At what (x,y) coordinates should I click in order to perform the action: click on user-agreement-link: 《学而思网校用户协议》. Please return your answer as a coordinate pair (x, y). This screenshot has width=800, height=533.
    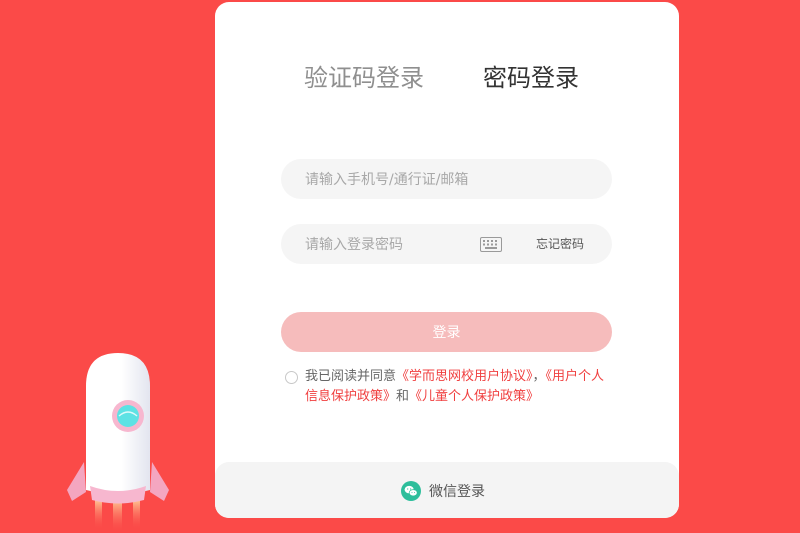
    Looking at the image, I should click on (464, 376).